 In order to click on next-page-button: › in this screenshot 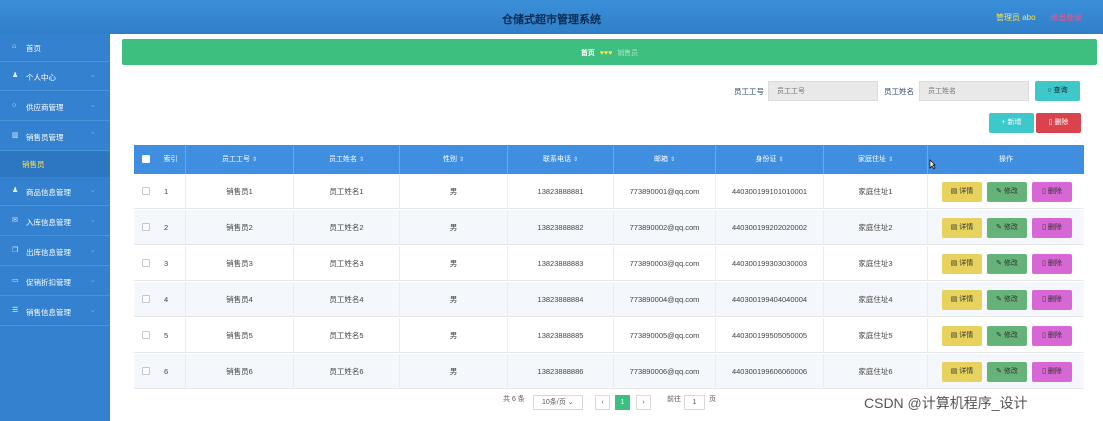, I will do `click(643, 402)`.